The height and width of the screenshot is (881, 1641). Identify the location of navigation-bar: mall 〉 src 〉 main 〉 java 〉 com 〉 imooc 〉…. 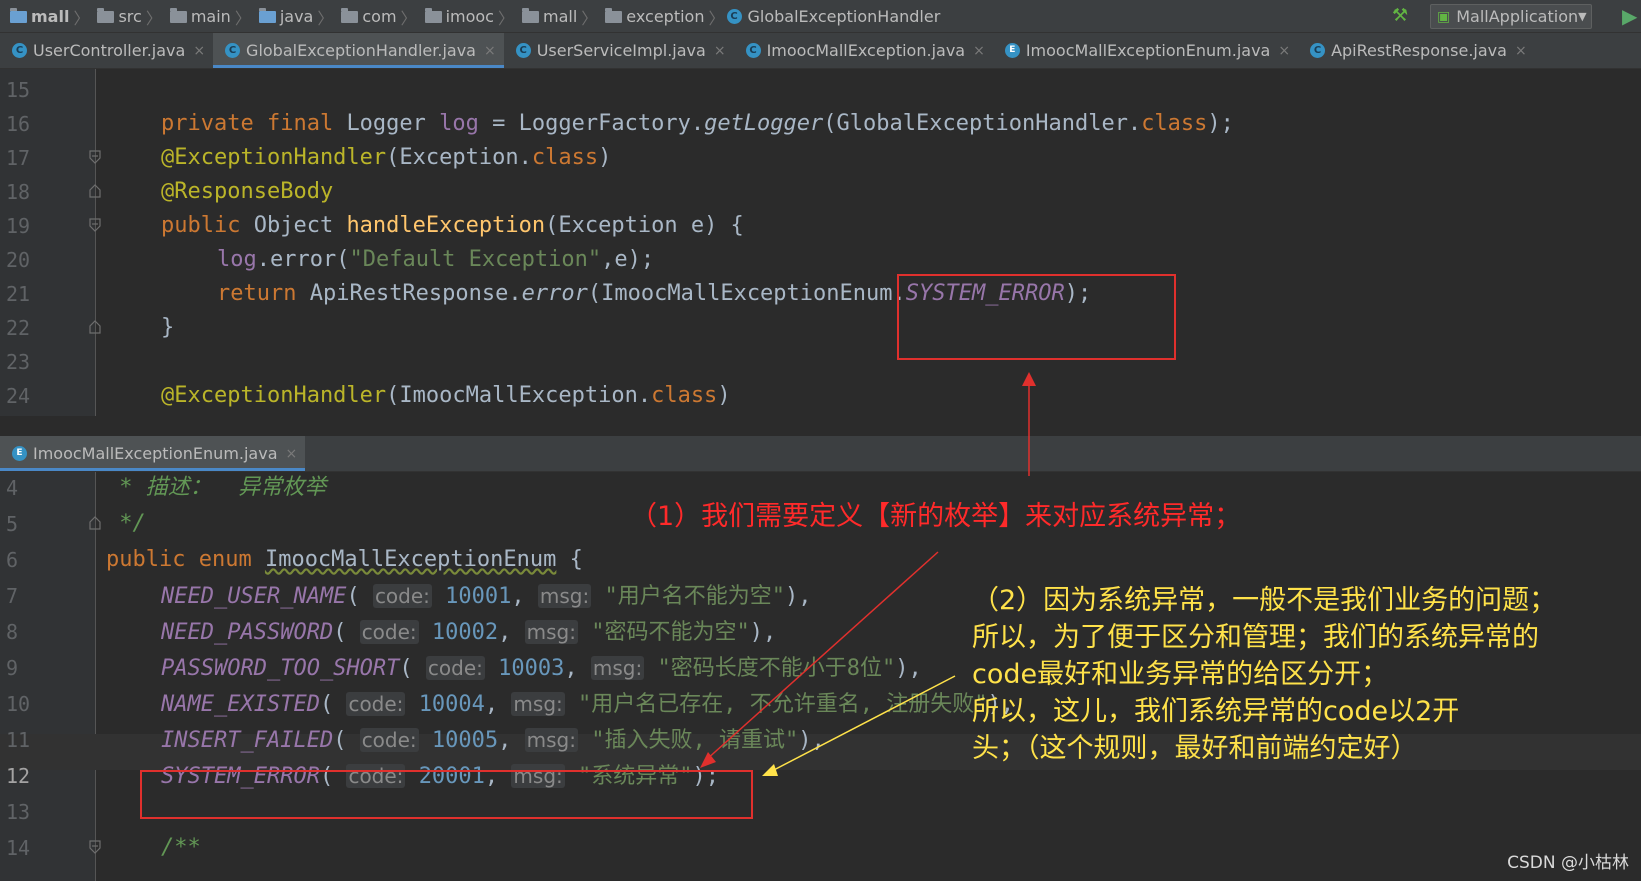
(820, 16).